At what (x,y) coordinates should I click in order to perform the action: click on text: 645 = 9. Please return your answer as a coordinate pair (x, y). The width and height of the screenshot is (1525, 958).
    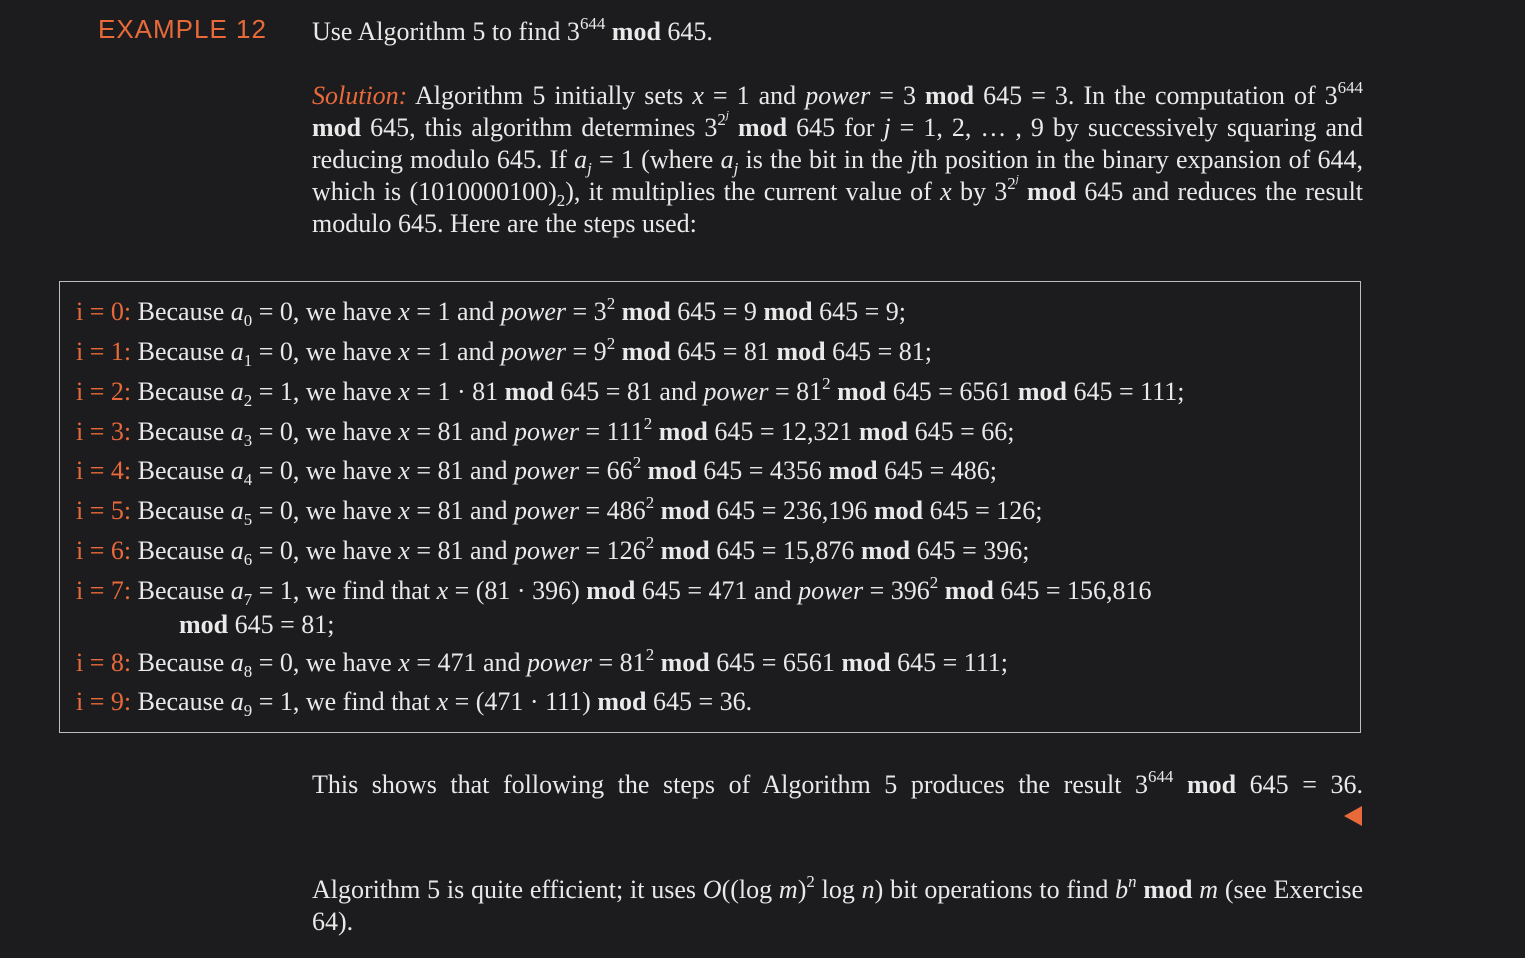
    Looking at the image, I should click on (717, 311).